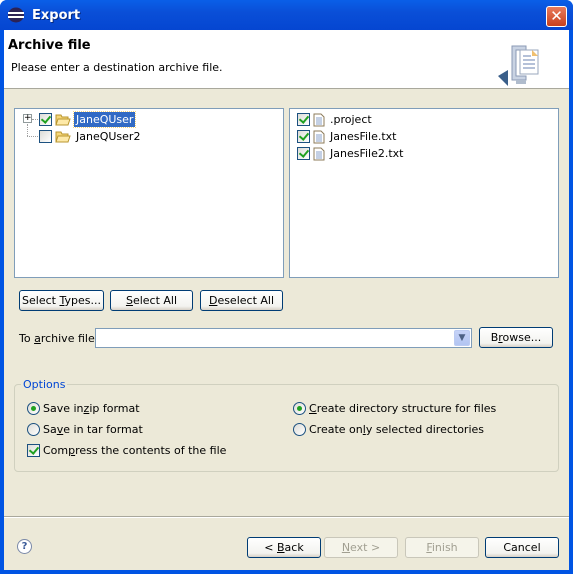 The height and width of the screenshot is (574, 573). Describe the element at coordinates (44, 384) in the screenshot. I see `options-title: Options` at that location.